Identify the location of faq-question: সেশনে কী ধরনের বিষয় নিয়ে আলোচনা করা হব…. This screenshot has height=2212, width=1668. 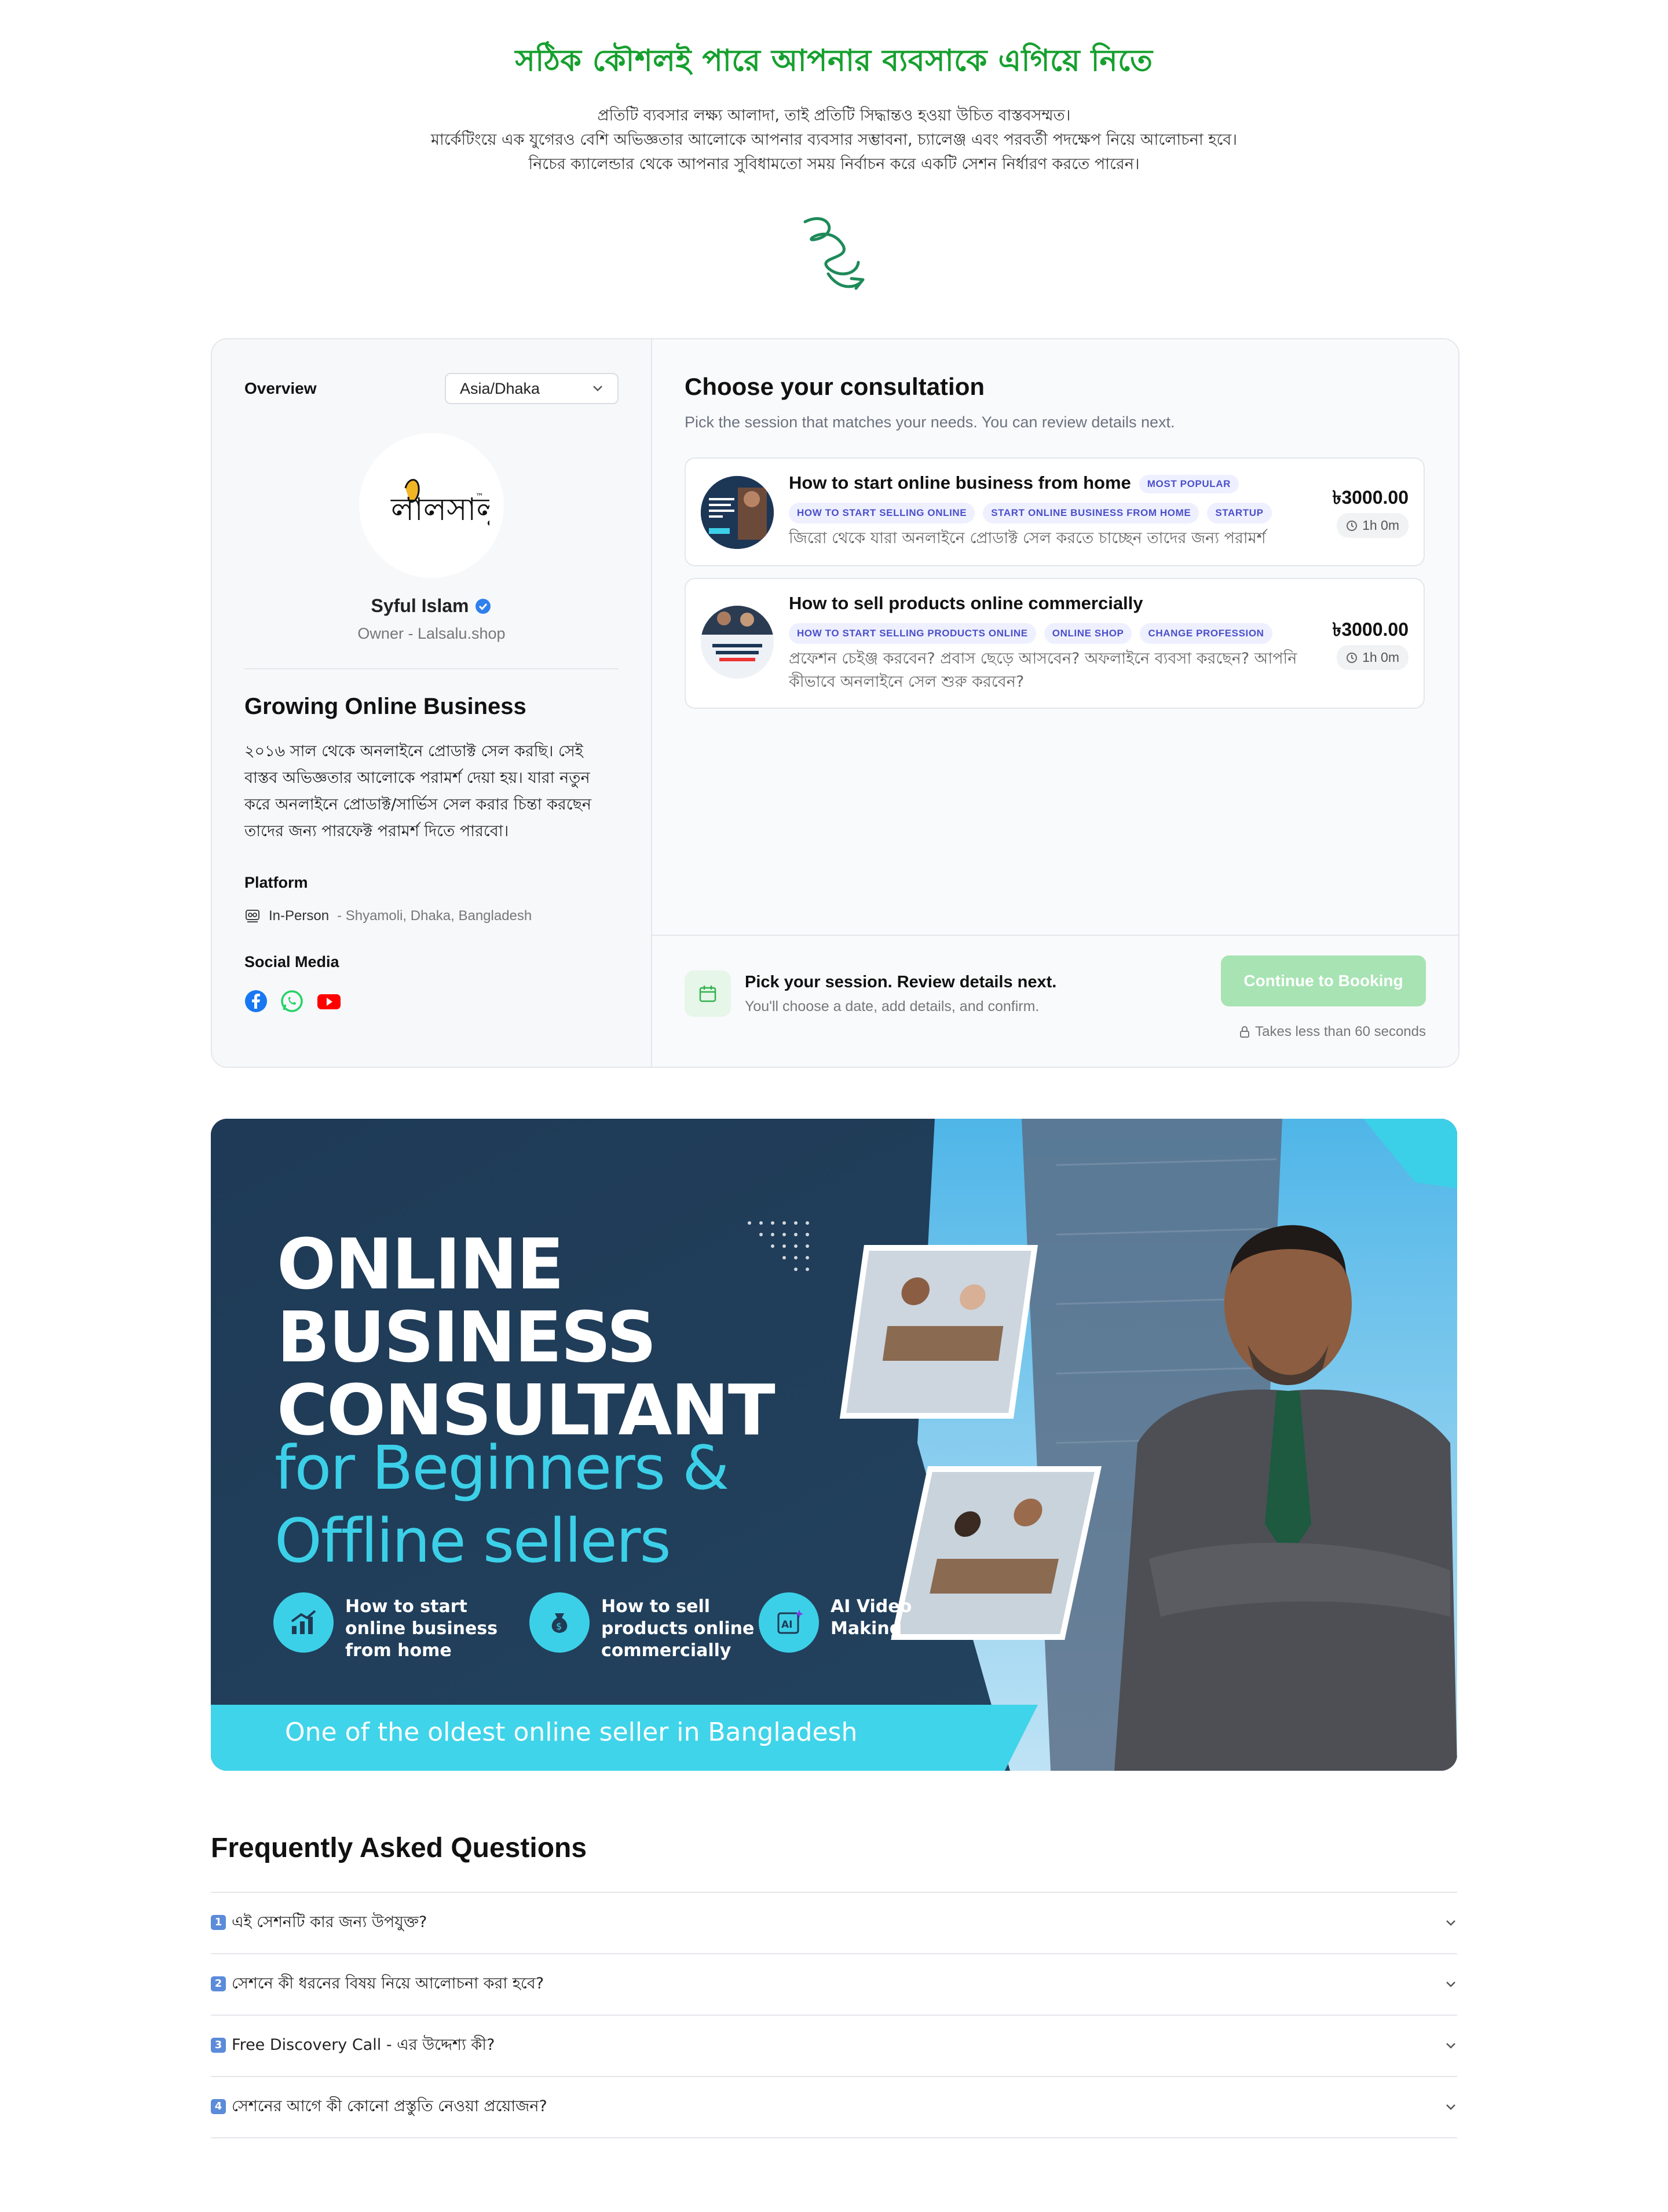
(388, 1983).